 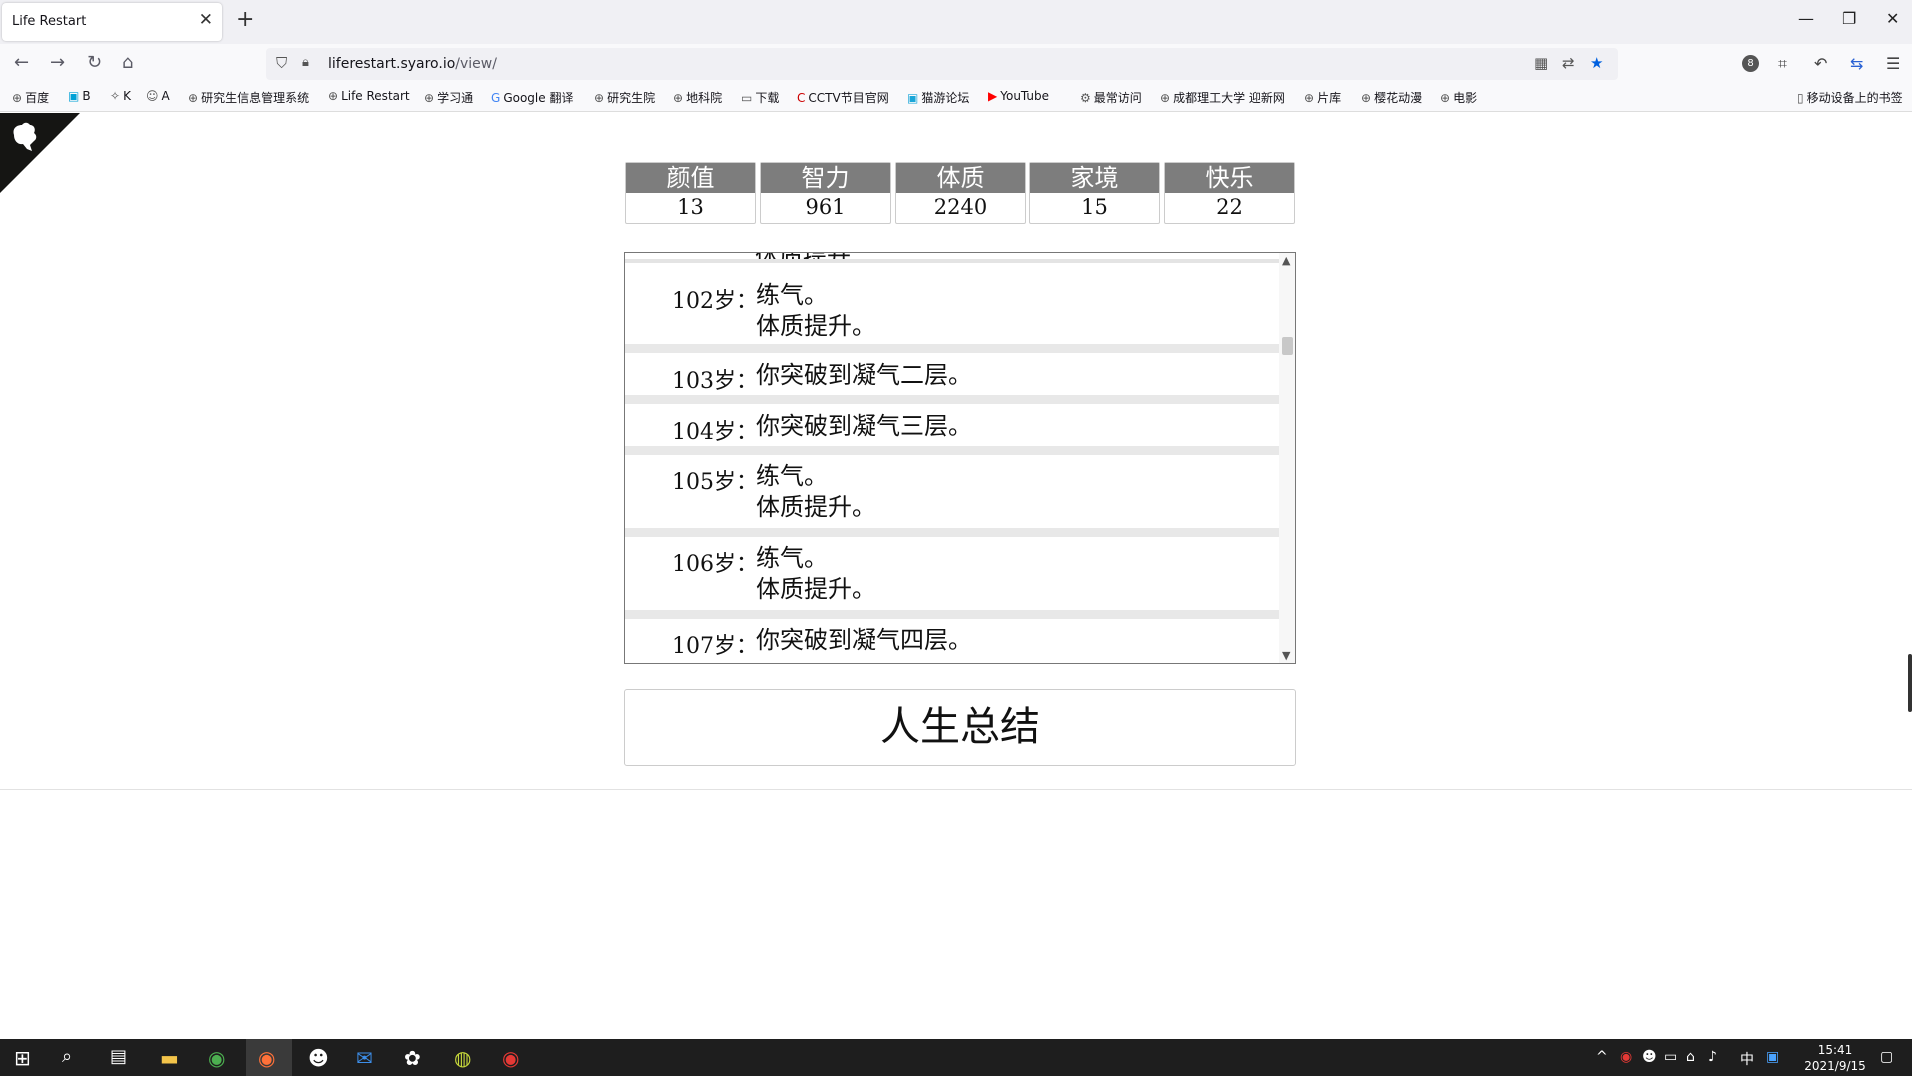 What do you see at coordinates (21, 62) in the screenshot?
I see `back-icon: ←` at bounding box center [21, 62].